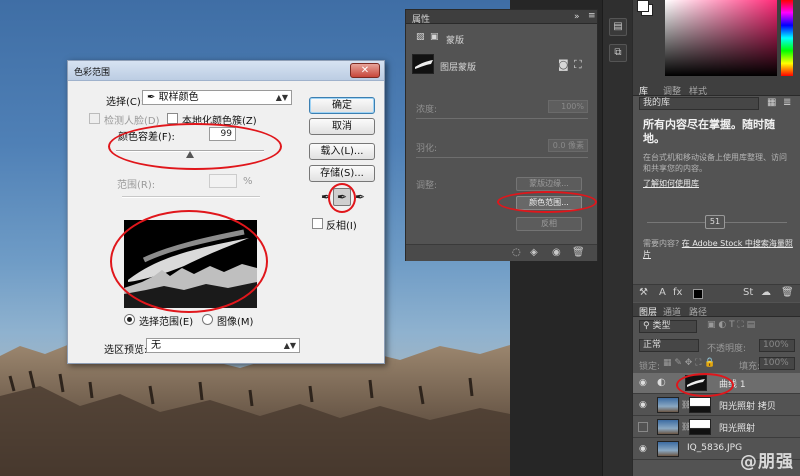 This screenshot has width=800, height=476. What do you see at coordinates (156, 345) in the screenshot?
I see `selection-preview-value: 无` at bounding box center [156, 345].